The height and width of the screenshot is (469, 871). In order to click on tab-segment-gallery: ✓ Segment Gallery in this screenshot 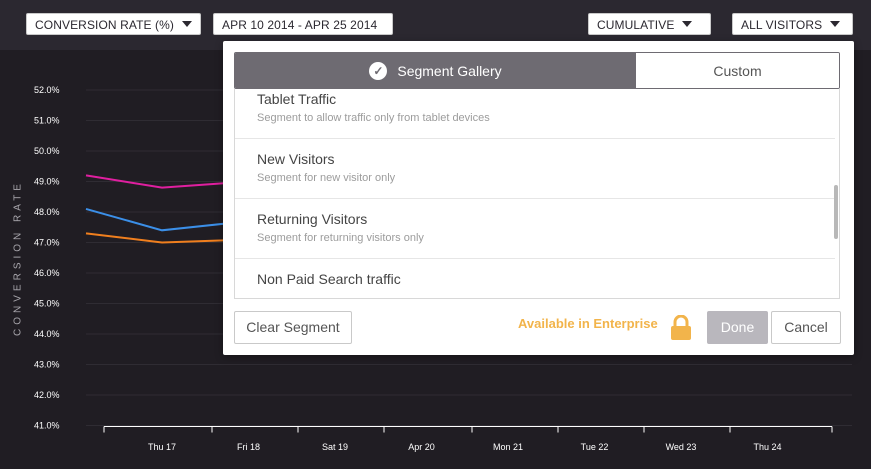, I will do `click(435, 70)`.